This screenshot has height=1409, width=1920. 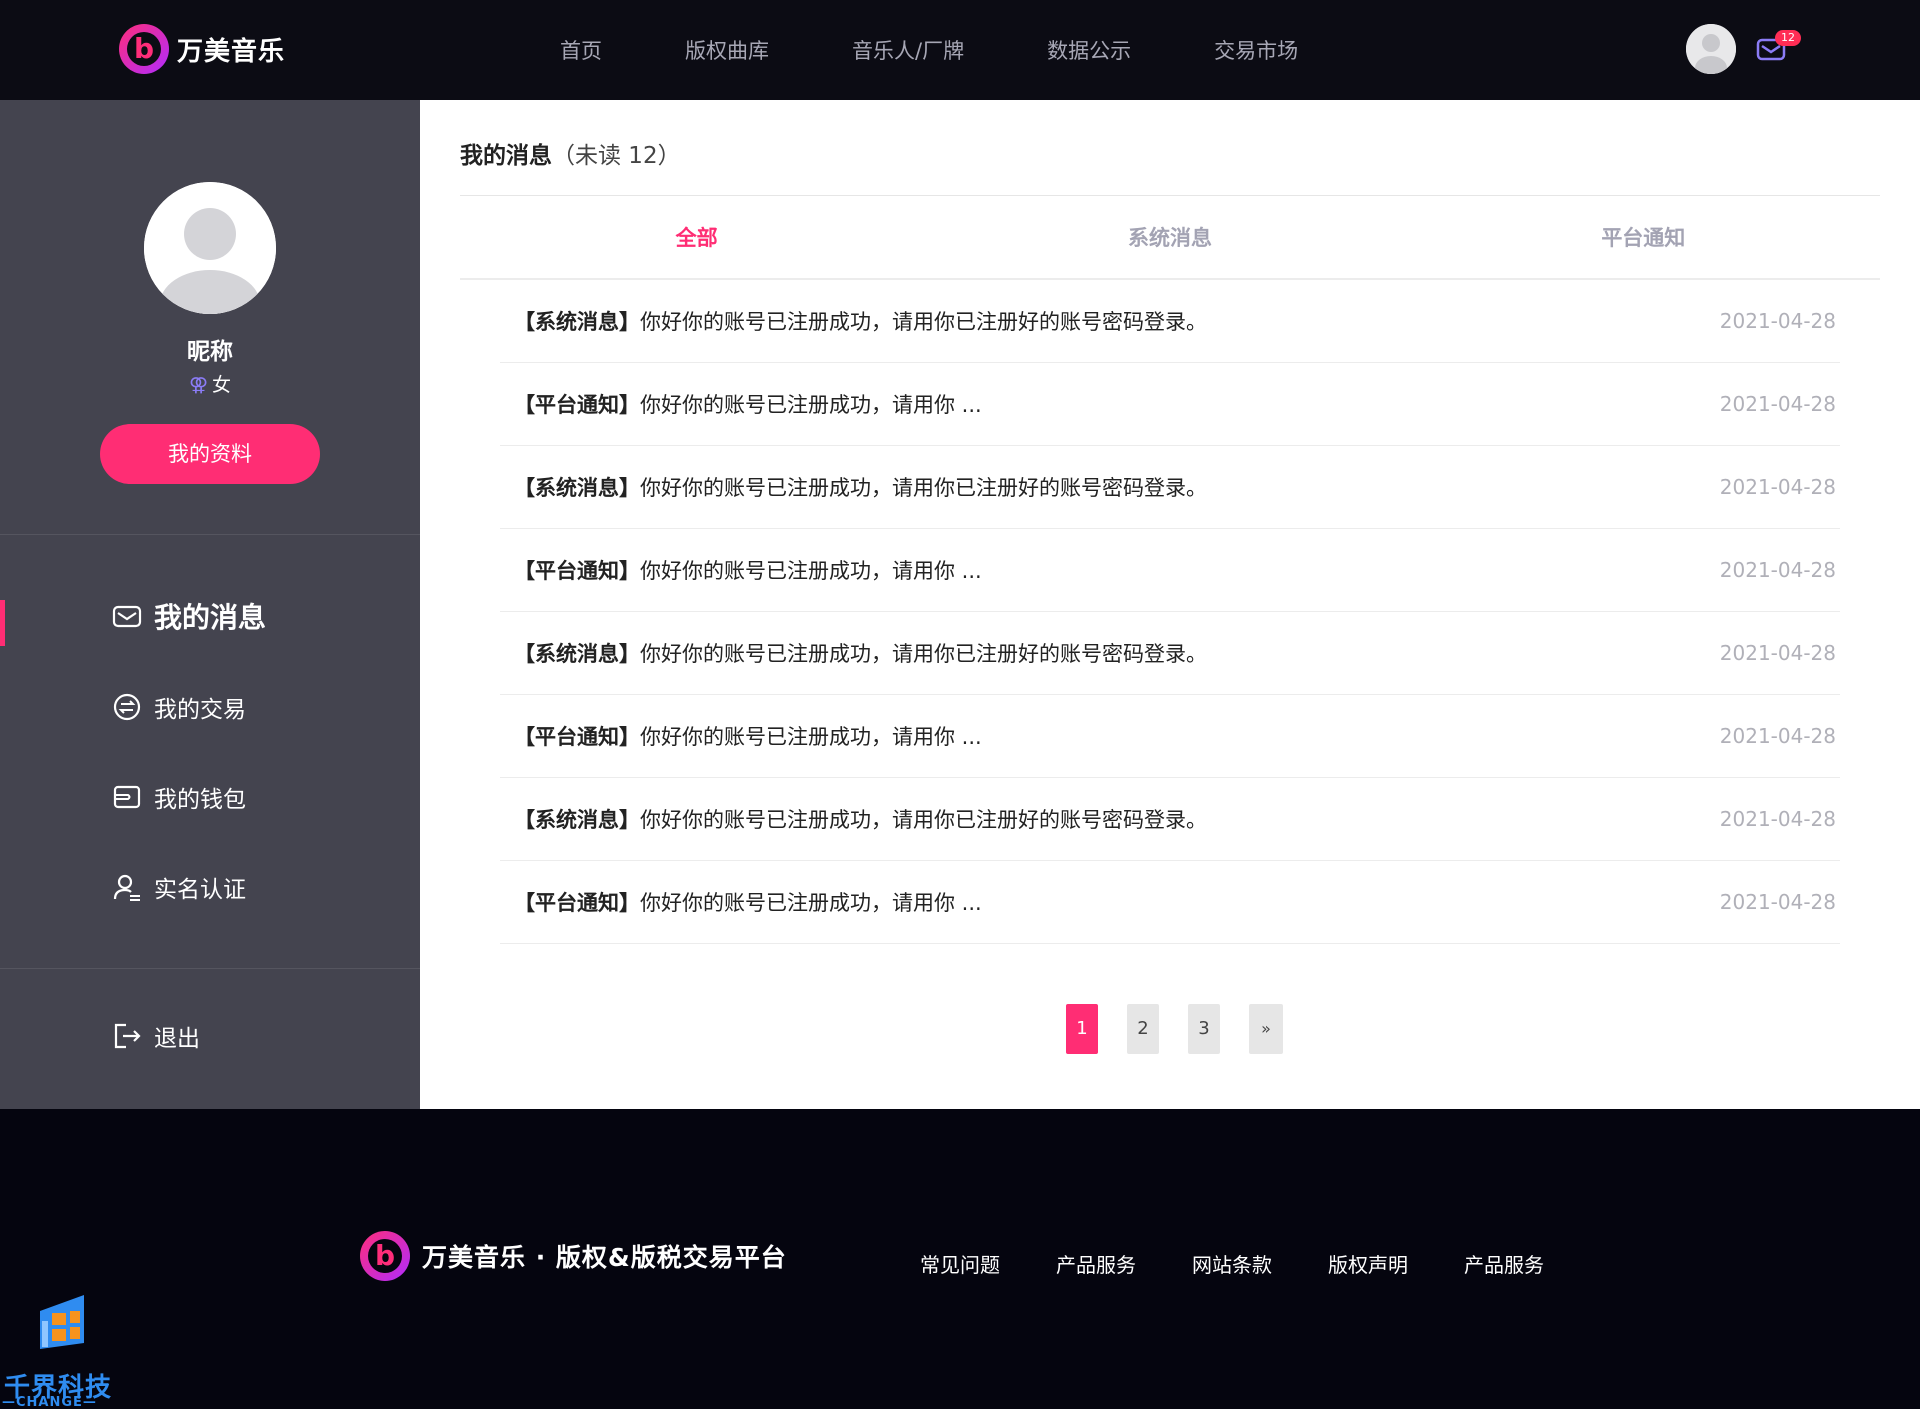 I want to click on nav-data-disclosure: 数据公示, so click(x=1089, y=50).